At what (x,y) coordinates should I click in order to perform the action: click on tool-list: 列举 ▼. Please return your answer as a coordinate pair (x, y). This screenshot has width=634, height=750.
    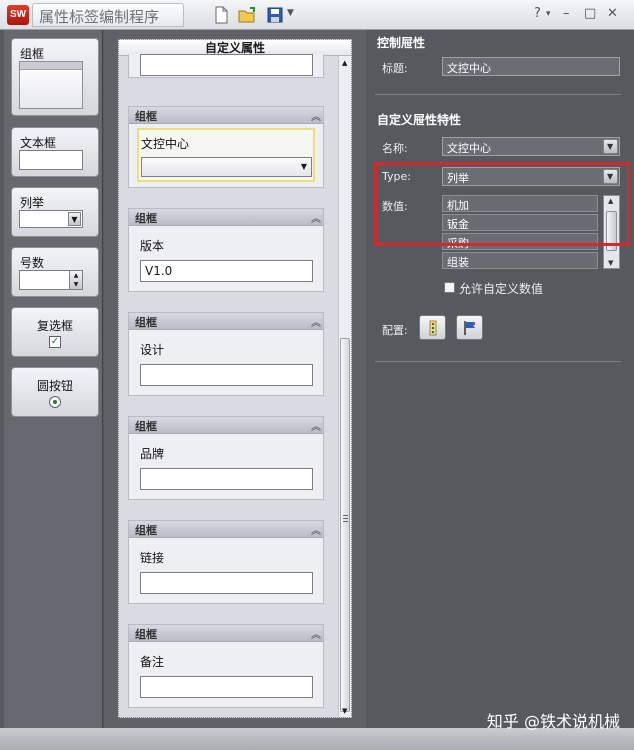
    Looking at the image, I should click on (55, 212).